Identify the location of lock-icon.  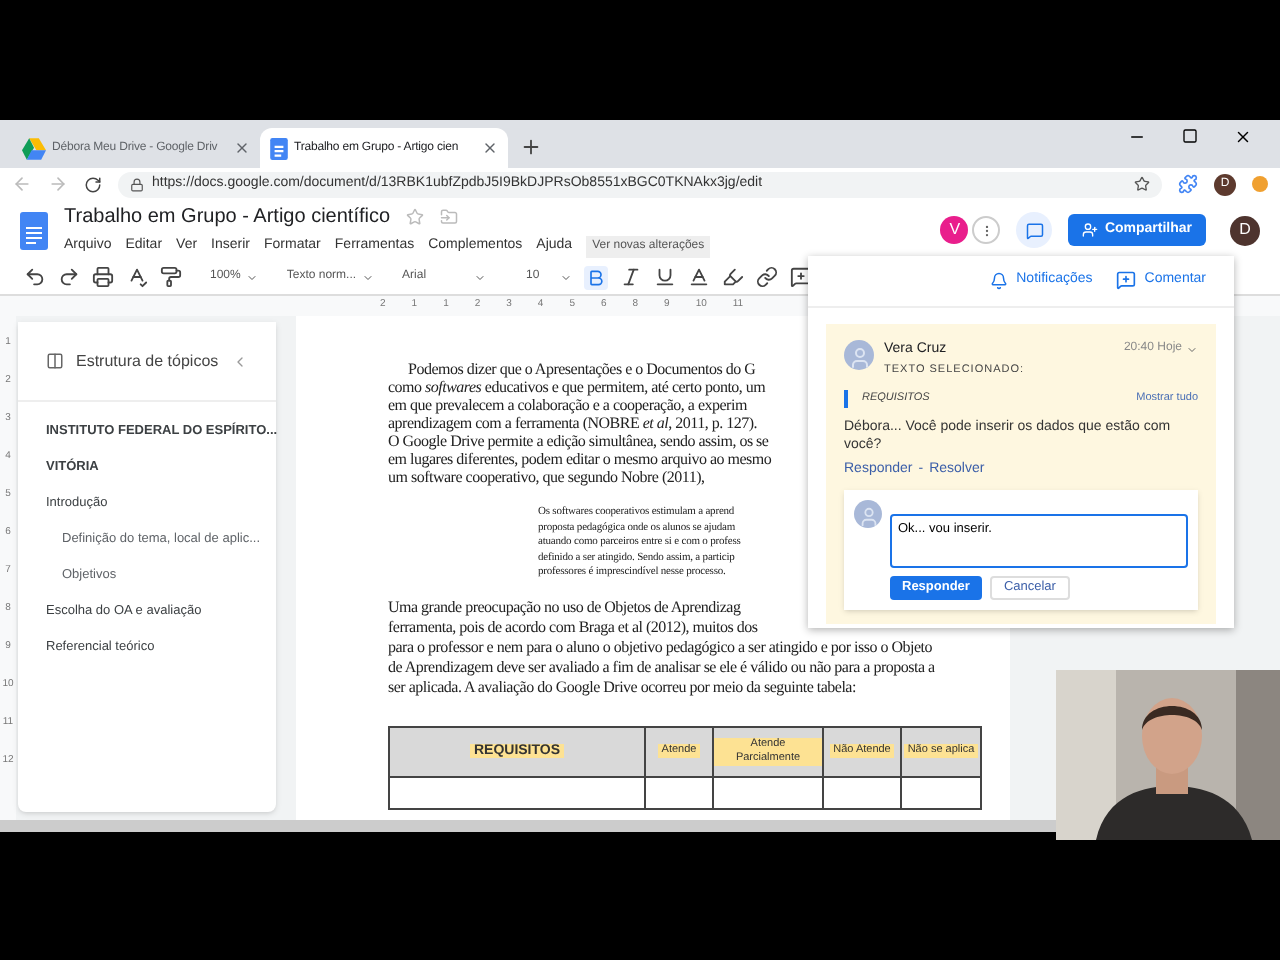
(137, 184).